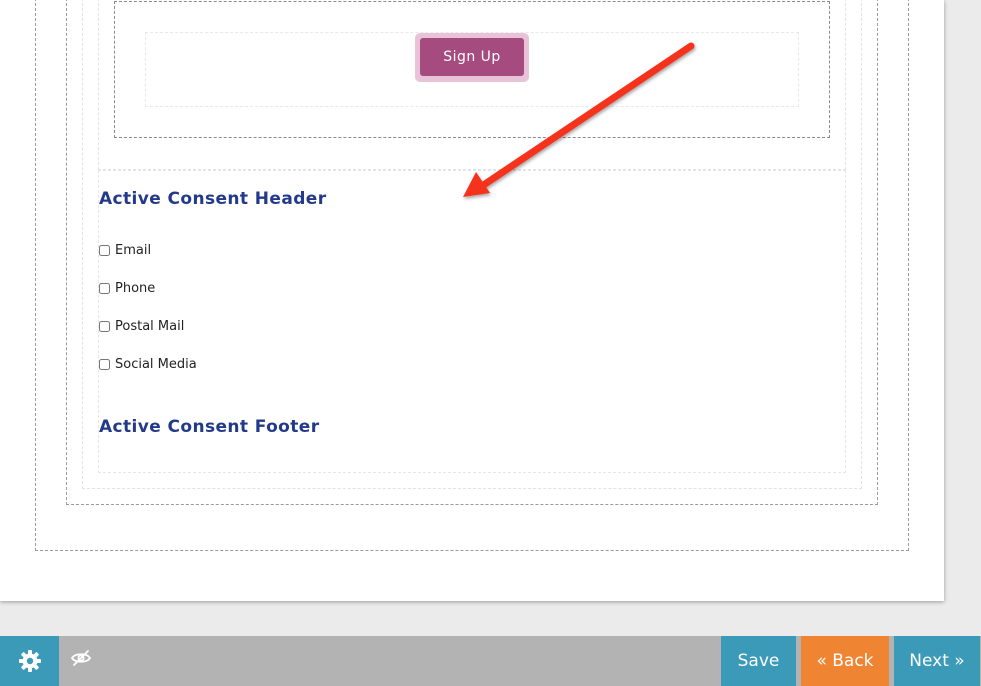 The width and height of the screenshot is (981, 686). I want to click on consent-checkbox-social-media, so click(104, 364).